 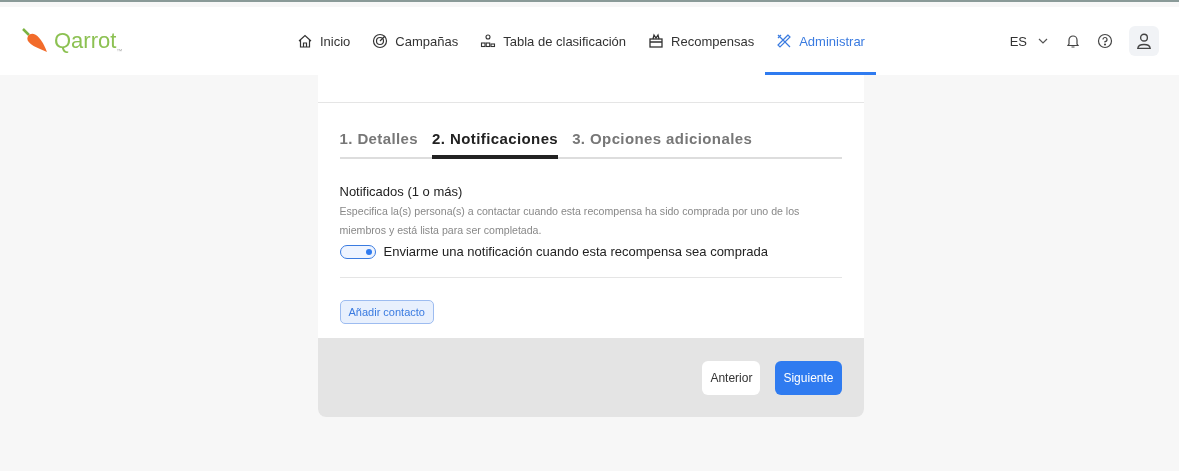 What do you see at coordinates (656, 41) in the screenshot?
I see `gift-icon` at bounding box center [656, 41].